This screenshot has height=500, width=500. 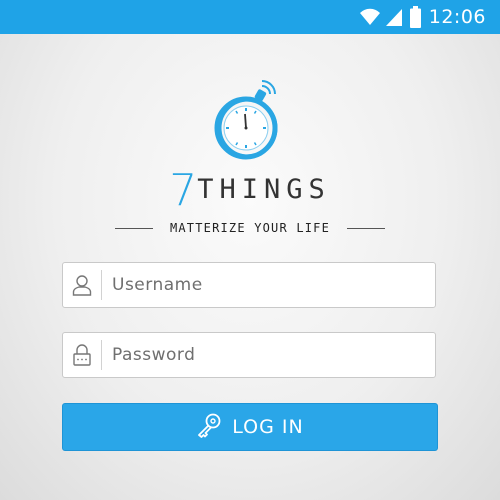 I want to click on status-time: 12:06, so click(x=457, y=17).